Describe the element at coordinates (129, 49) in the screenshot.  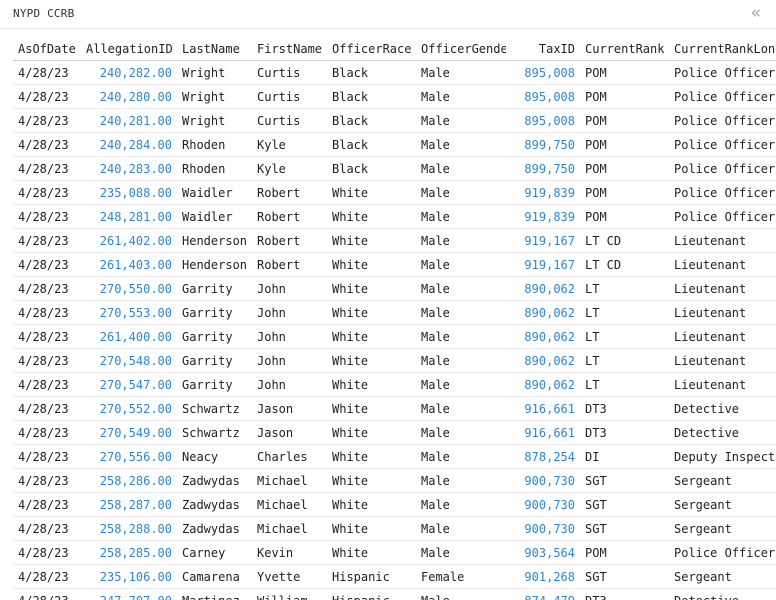
I see `column-header-allegationid: AllegationID` at that location.